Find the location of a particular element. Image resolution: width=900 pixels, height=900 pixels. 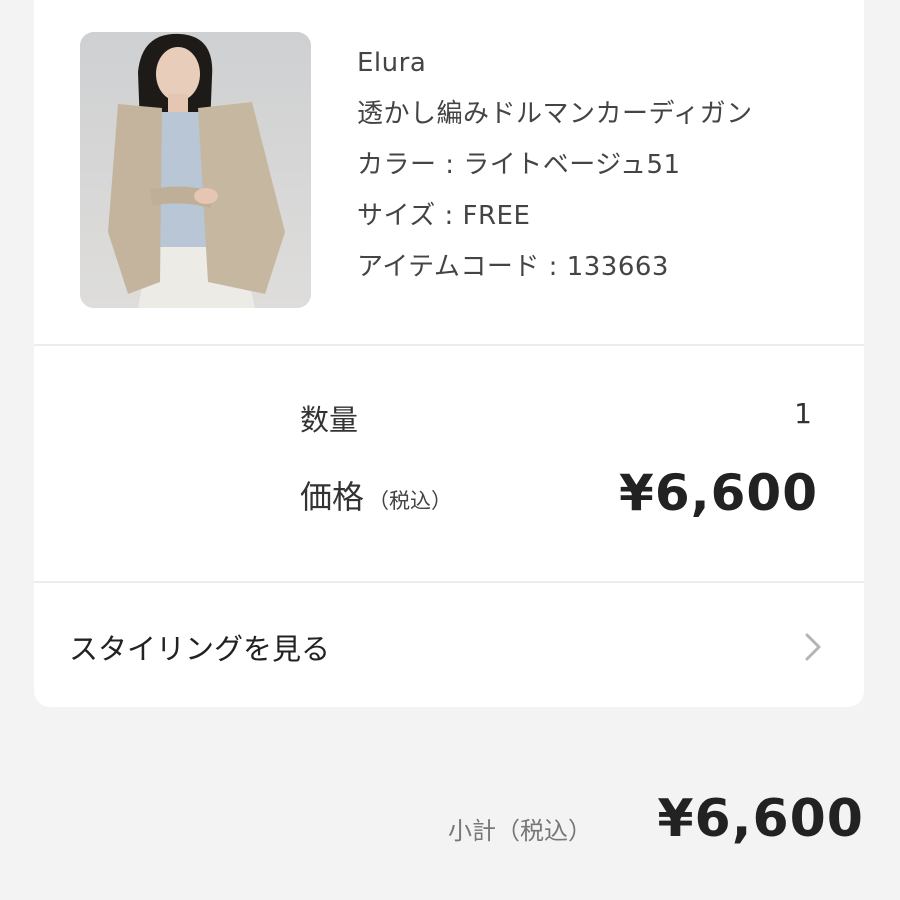

view-styling-label: スタイリングを見る is located at coordinates (200, 649).